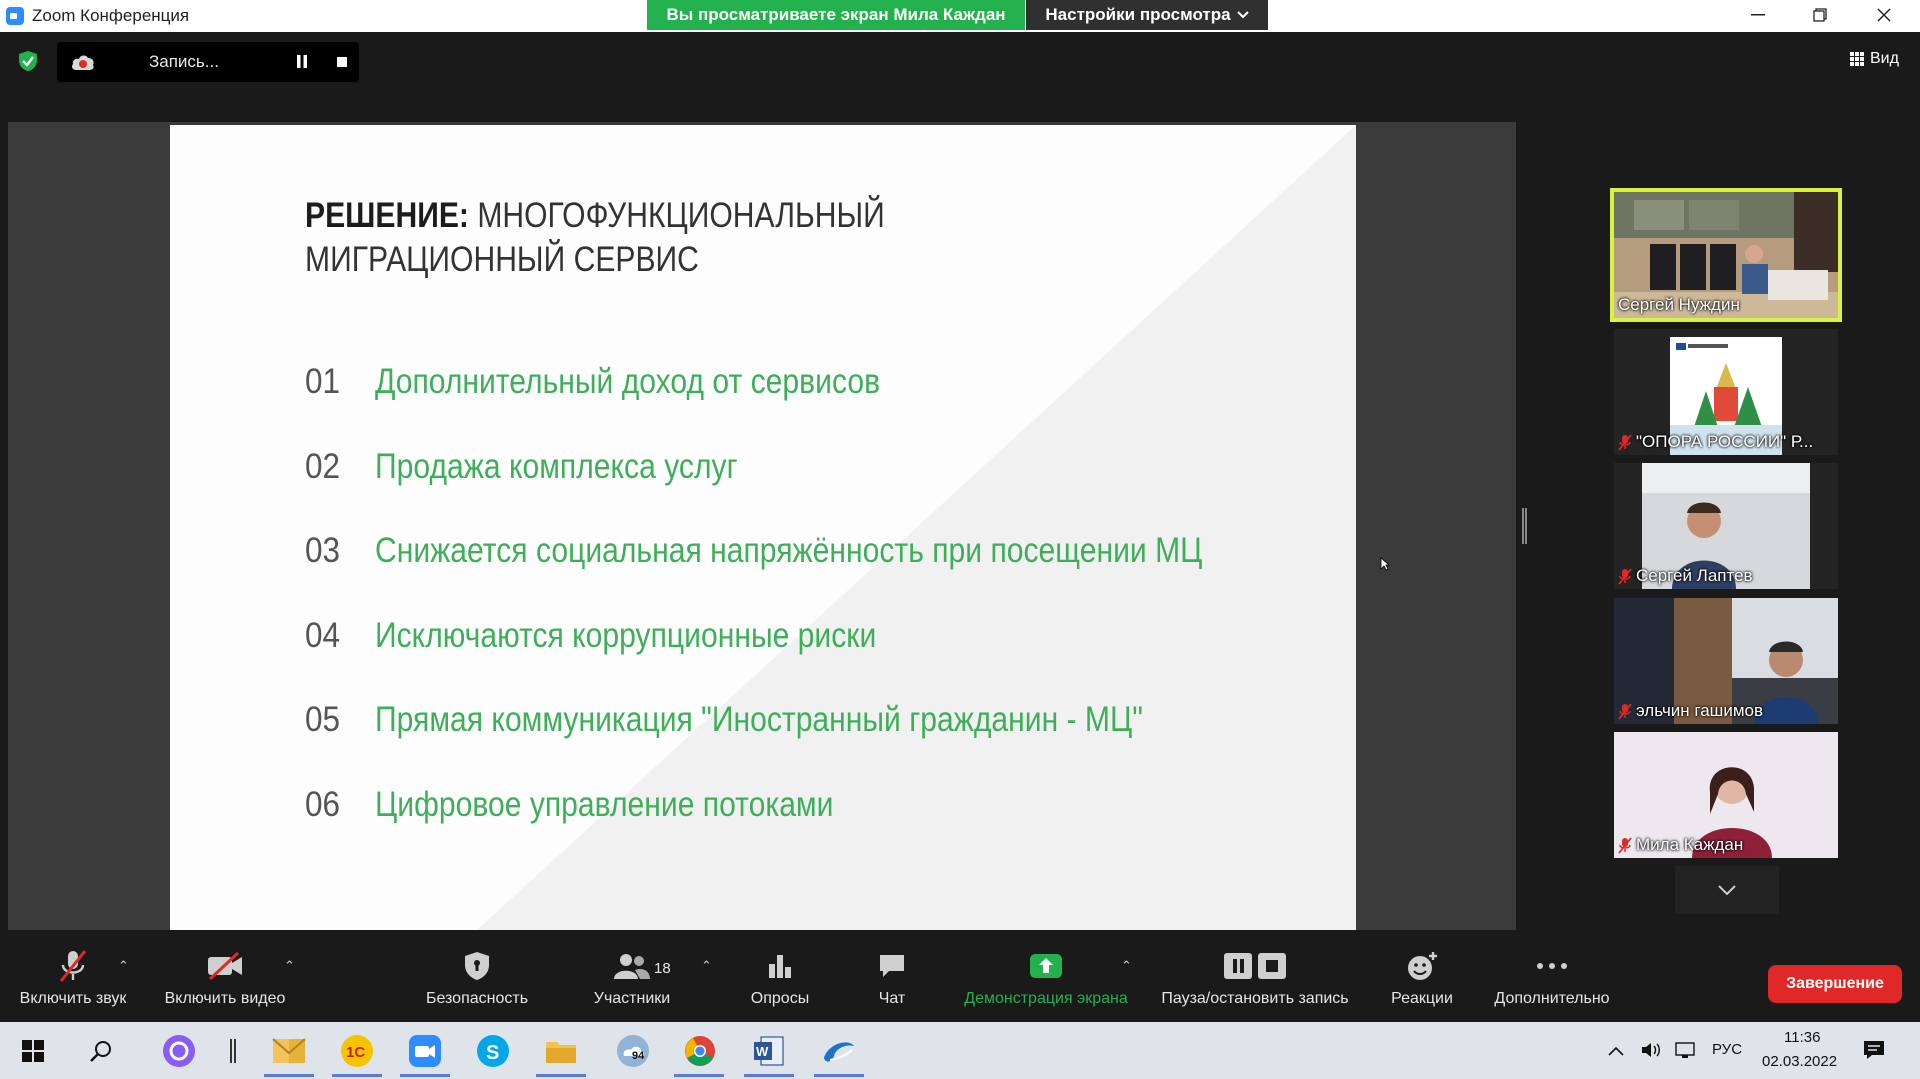 Image resolution: width=1920 pixels, height=1079 pixels. I want to click on slide-item-text: Дополнительный доход от сервисов, so click(628, 381).